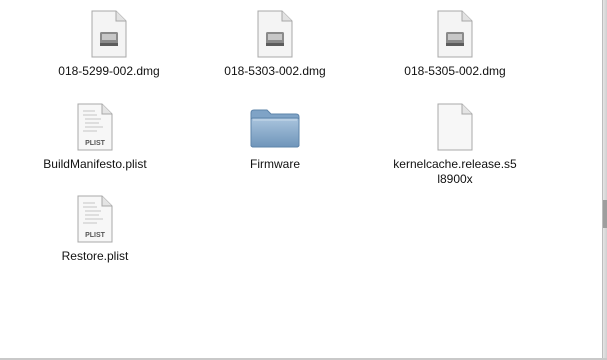 The height and width of the screenshot is (360, 607). I want to click on blank-document-icon, so click(455, 127).